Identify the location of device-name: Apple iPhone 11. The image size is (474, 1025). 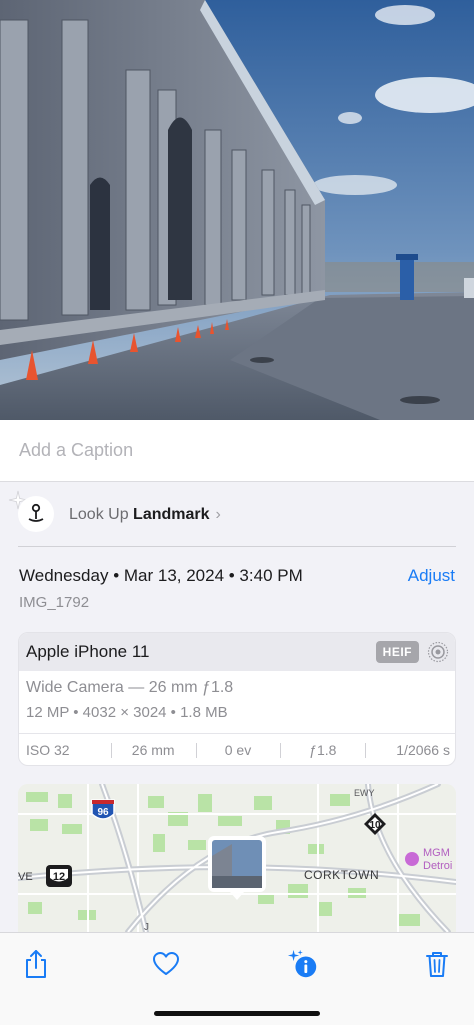
(88, 651).